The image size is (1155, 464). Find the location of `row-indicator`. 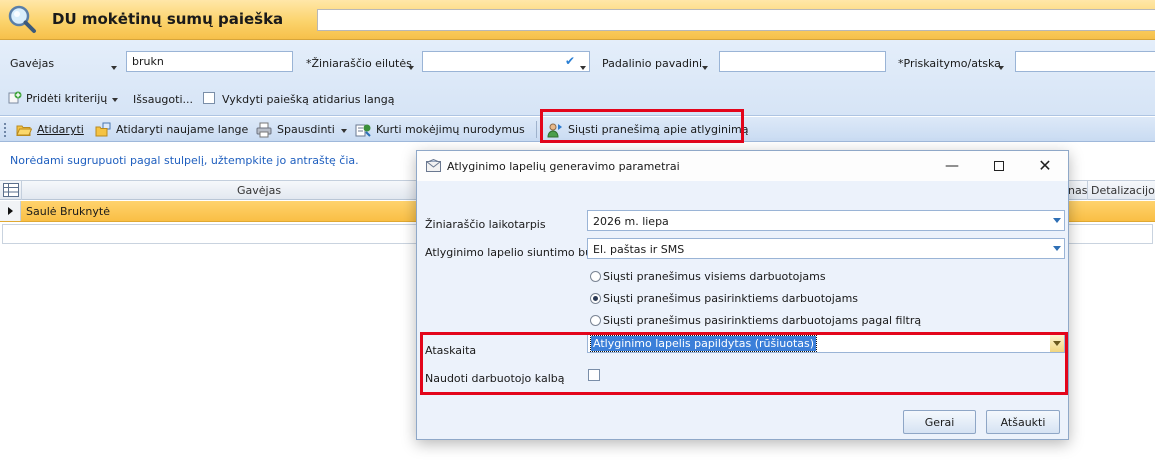

row-indicator is located at coordinates (10, 211).